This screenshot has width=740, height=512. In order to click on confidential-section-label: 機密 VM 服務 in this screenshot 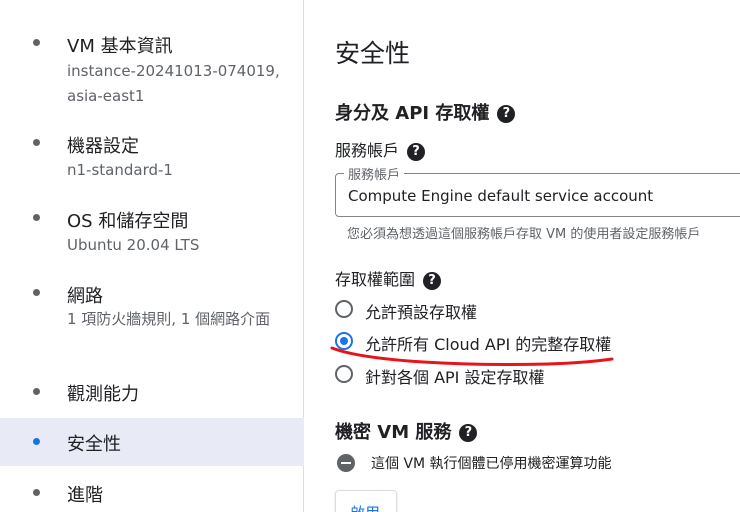, I will do `click(393, 432)`.